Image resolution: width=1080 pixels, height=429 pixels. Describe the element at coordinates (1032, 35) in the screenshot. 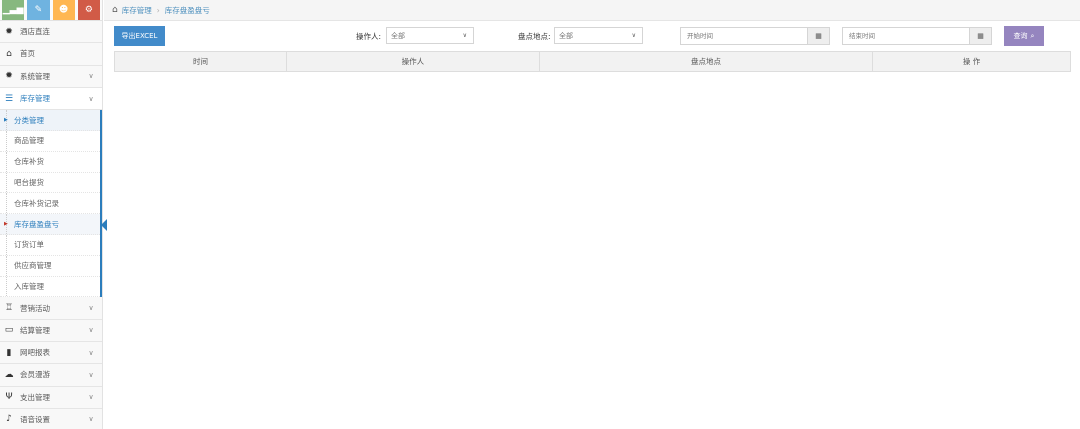

I see `search-icon: ⌕` at that location.